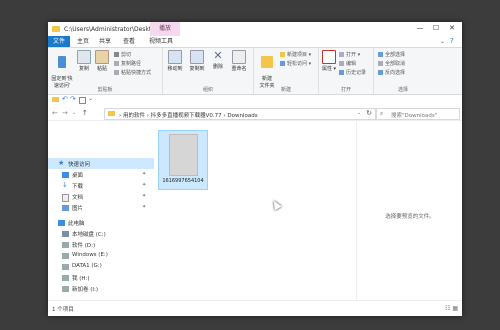 This screenshot has height=330, width=500. I want to click on invert-selection-button: 反向选择, so click(391, 72).